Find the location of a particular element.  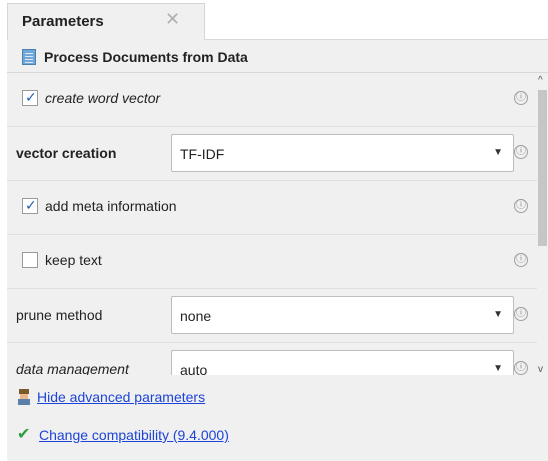

close-icon: ✕ is located at coordinates (172, 19).